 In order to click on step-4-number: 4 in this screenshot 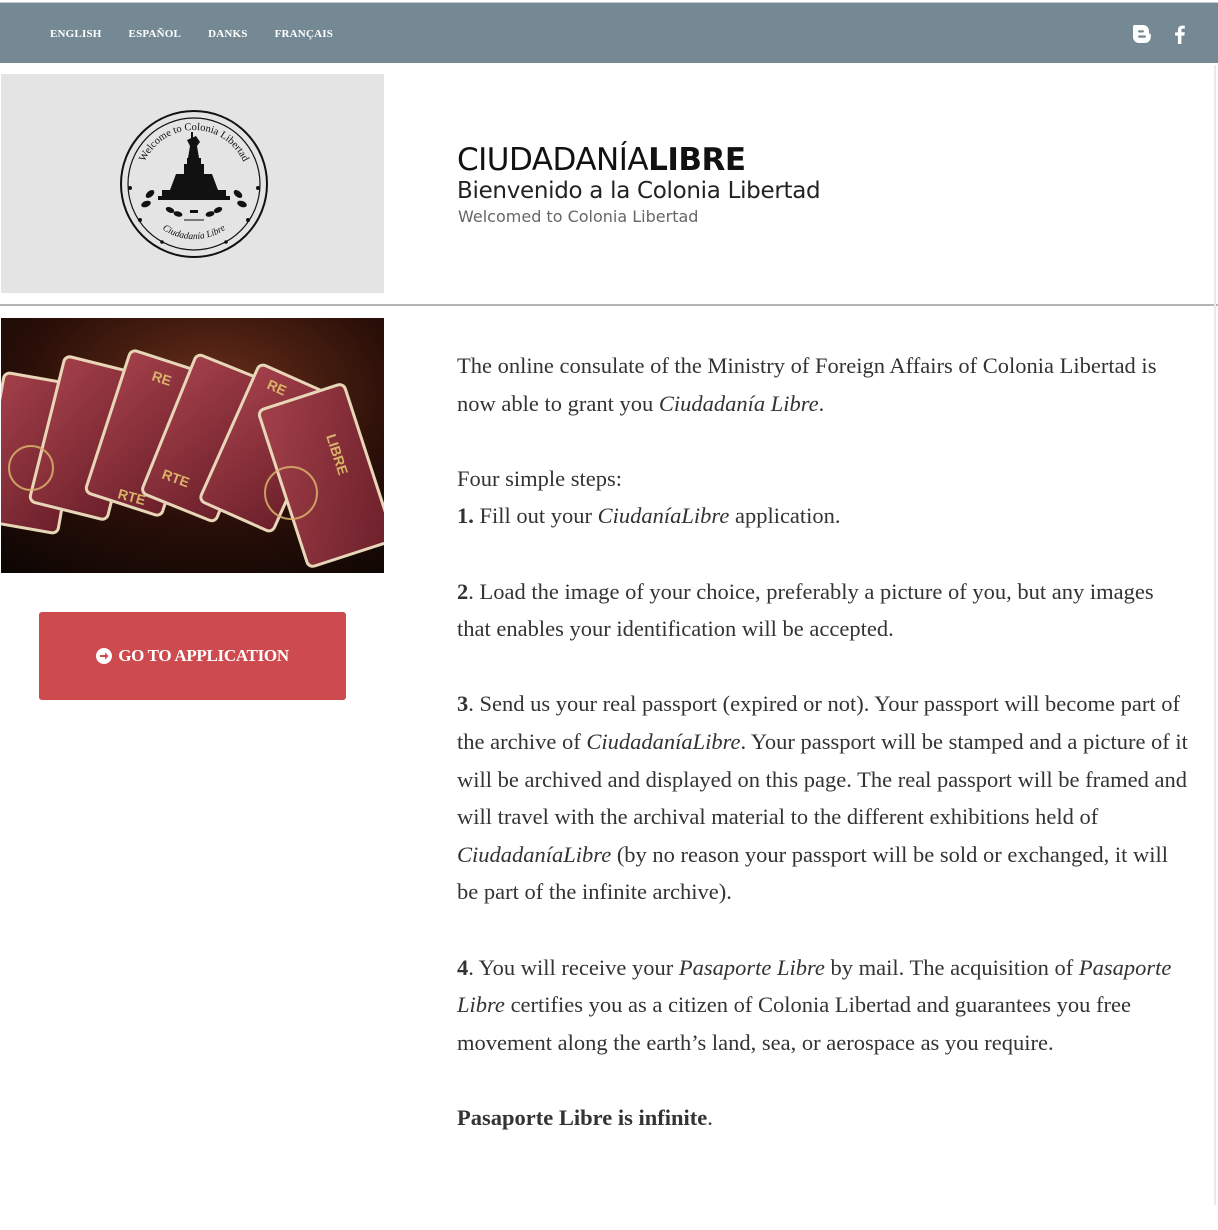, I will do `click(463, 967)`.